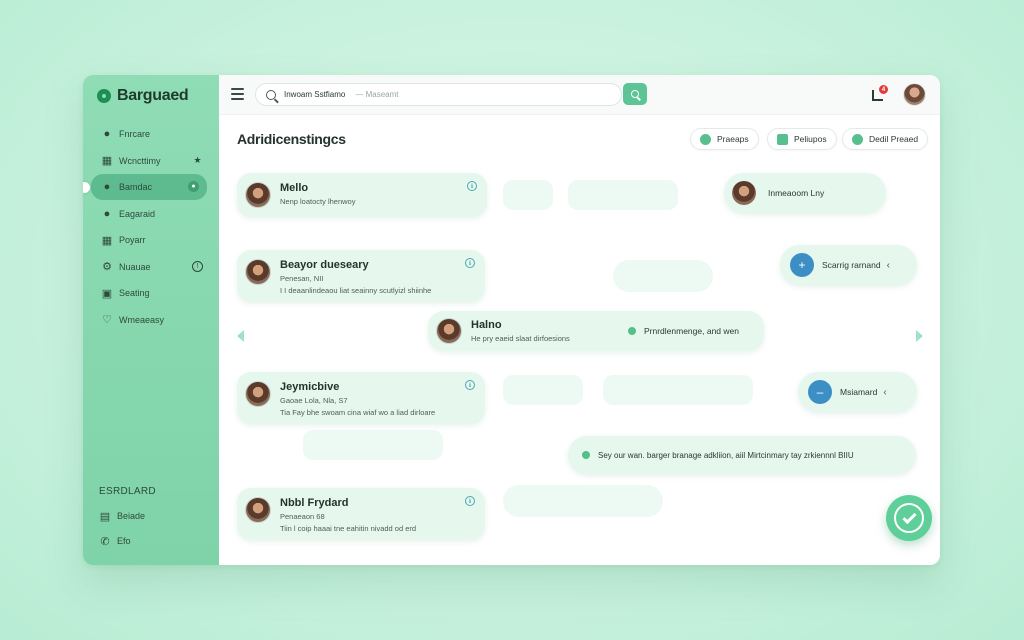  I want to click on message-bubble: Inmeaoom Lny, so click(805, 193).